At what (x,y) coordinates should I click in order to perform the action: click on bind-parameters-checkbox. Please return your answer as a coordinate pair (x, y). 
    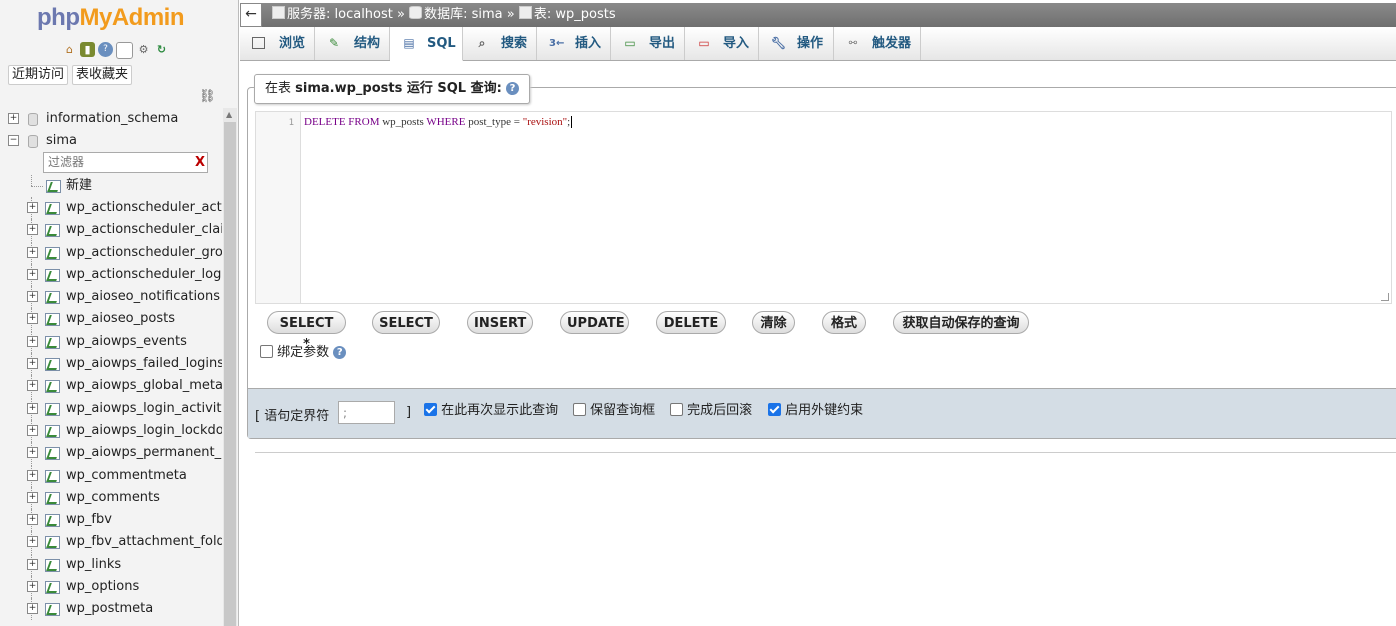
    Looking at the image, I should click on (266, 351).